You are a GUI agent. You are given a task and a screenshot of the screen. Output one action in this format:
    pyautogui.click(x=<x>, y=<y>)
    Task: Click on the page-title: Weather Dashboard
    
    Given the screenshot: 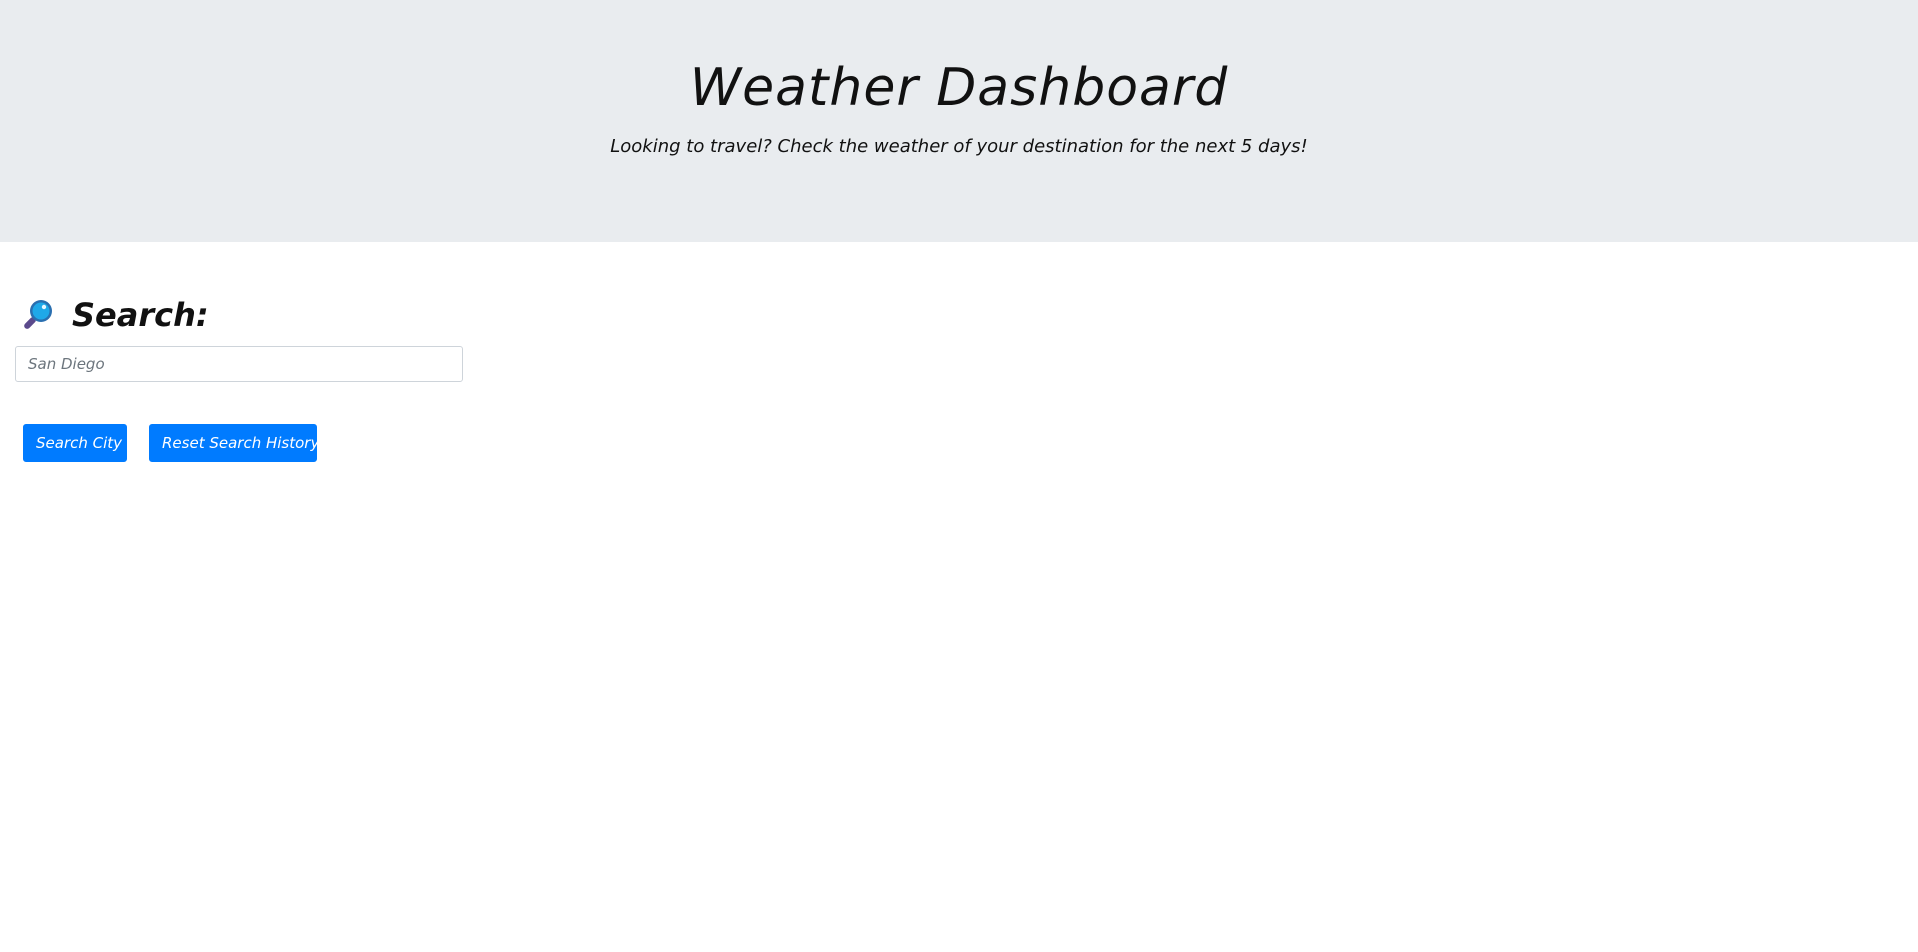 What is the action you would take?
    pyautogui.click(x=959, y=88)
    